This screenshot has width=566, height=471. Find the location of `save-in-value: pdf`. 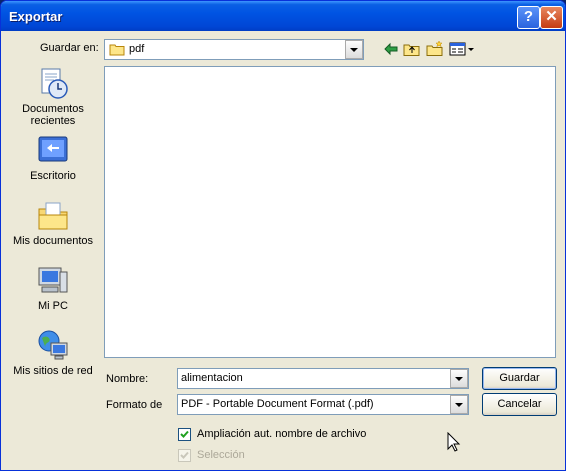

save-in-value: pdf is located at coordinates (137, 49).